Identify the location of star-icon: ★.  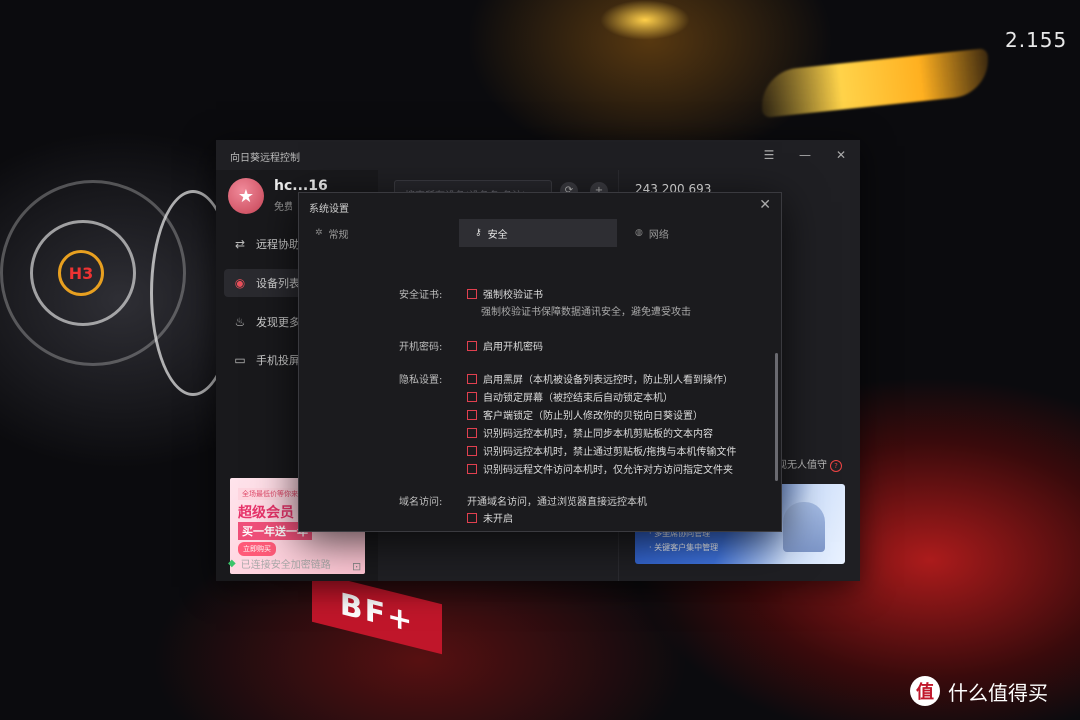
(246, 196).